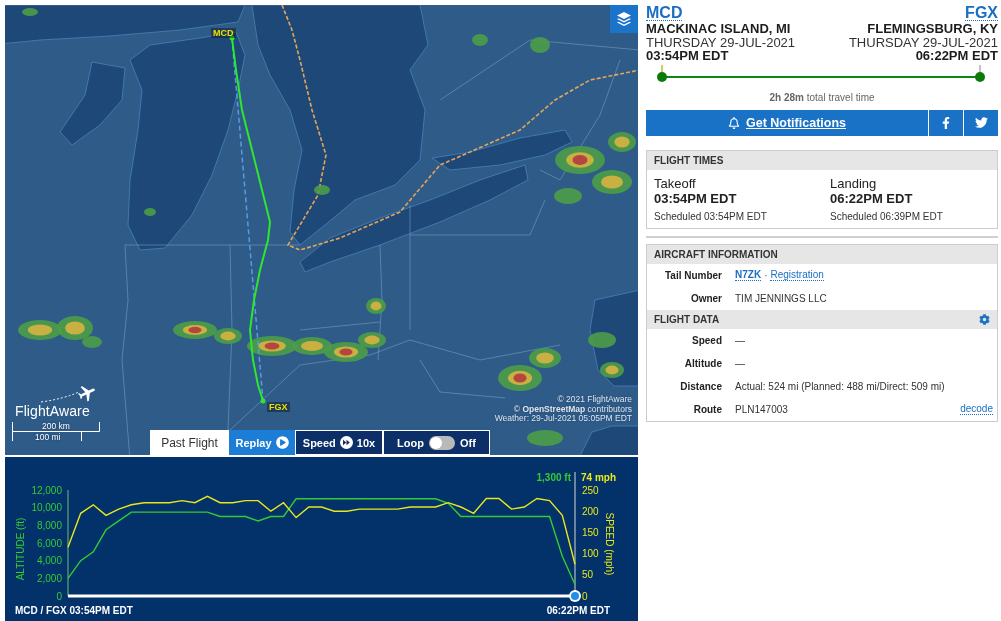 This screenshot has width=1001, height=621. I want to click on scheduled-time: Scheduled 03:54PM EDT, so click(711, 216).